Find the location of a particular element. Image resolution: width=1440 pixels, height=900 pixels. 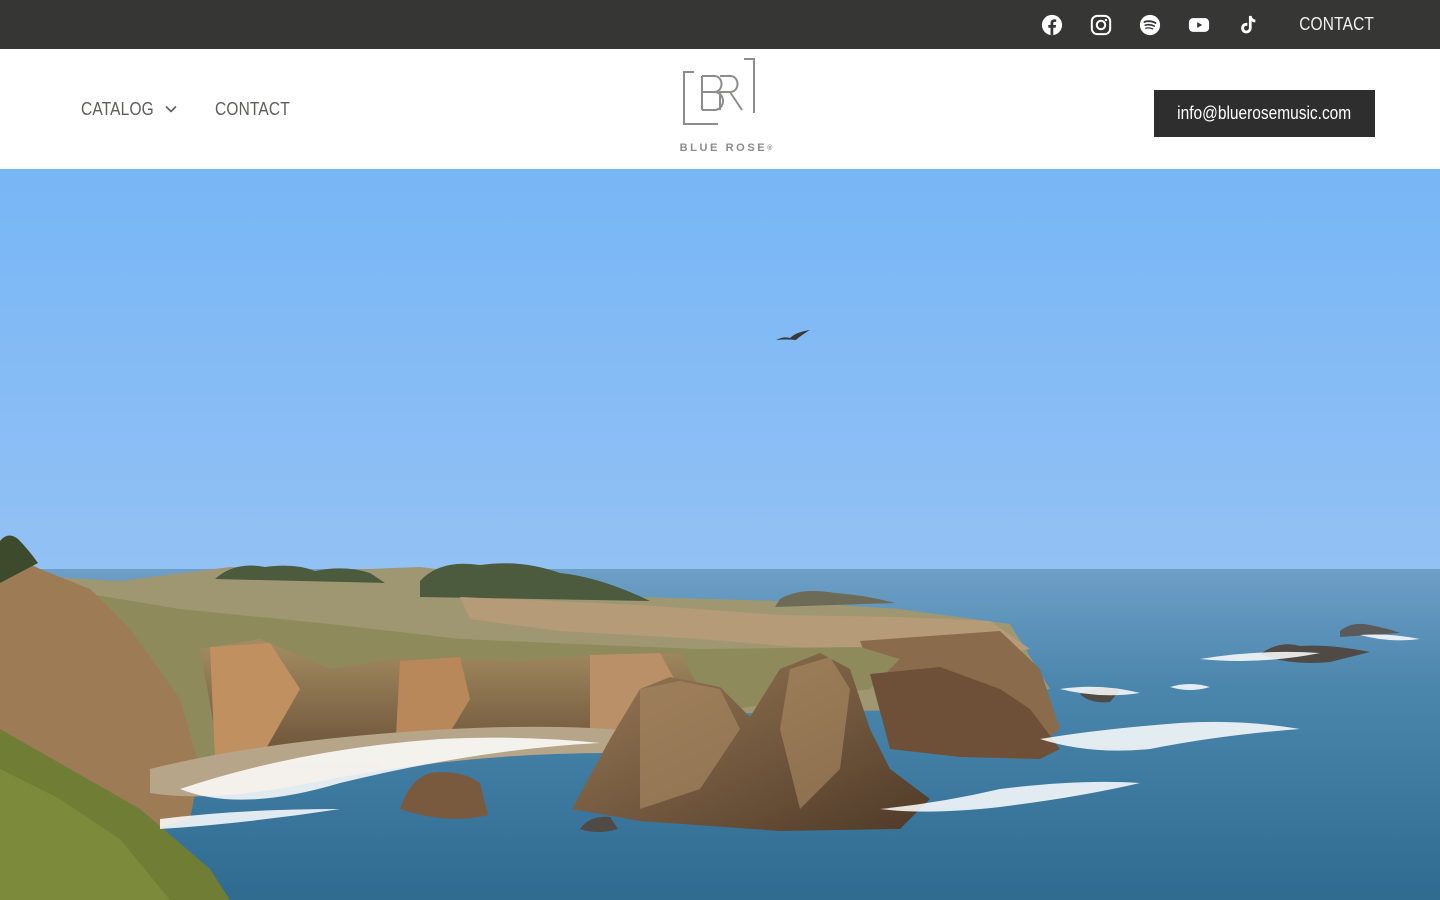

nav-catalog-label: CATALOG is located at coordinates (117, 108).